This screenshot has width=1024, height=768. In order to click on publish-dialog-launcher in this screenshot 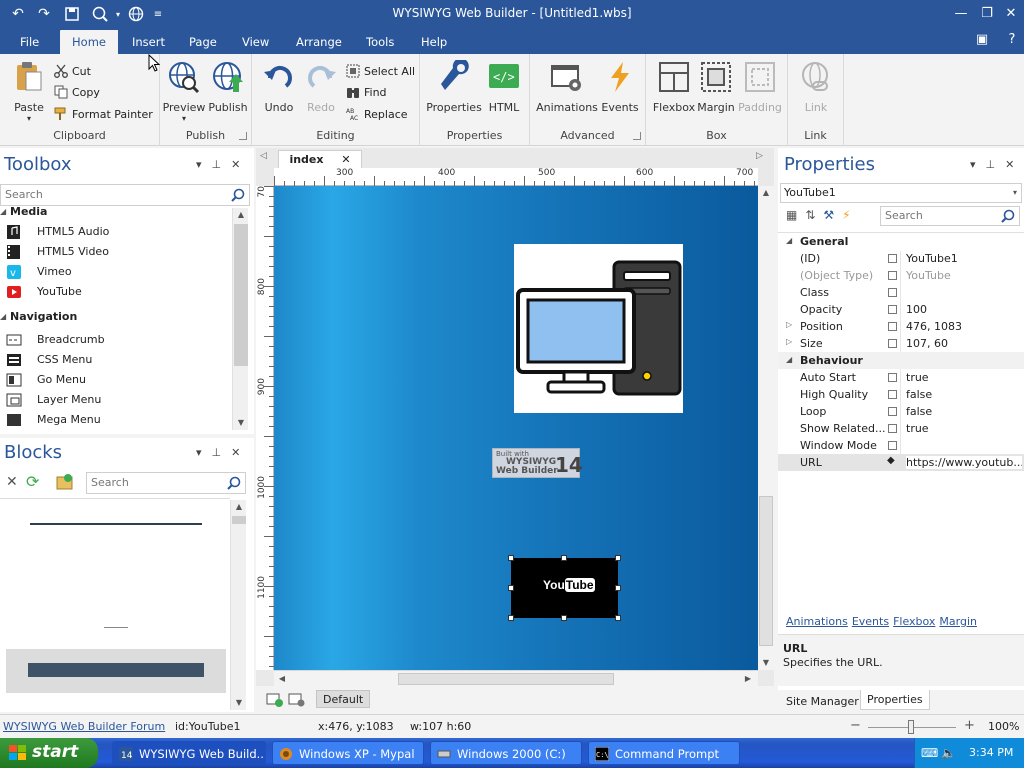, I will do `click(243, 136)`.